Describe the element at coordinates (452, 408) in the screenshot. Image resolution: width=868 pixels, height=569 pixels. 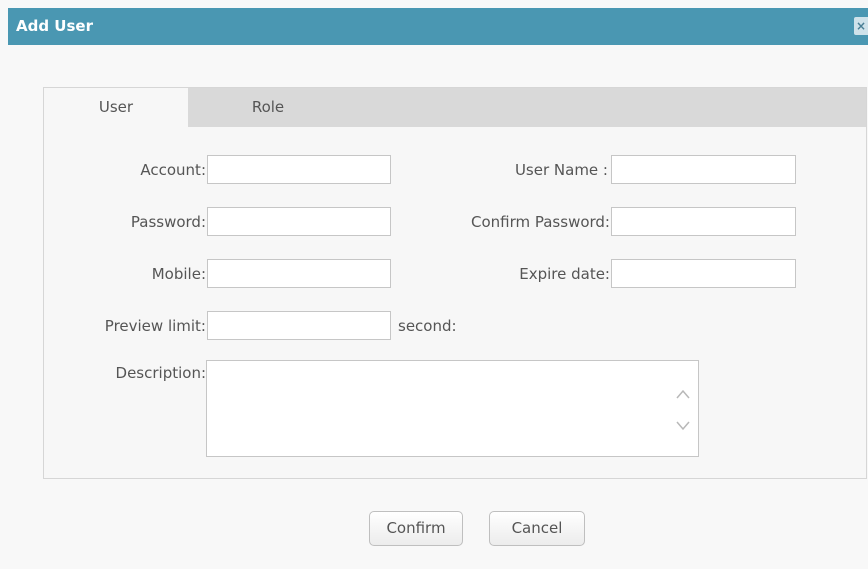
I see `description-textarea` at that location.